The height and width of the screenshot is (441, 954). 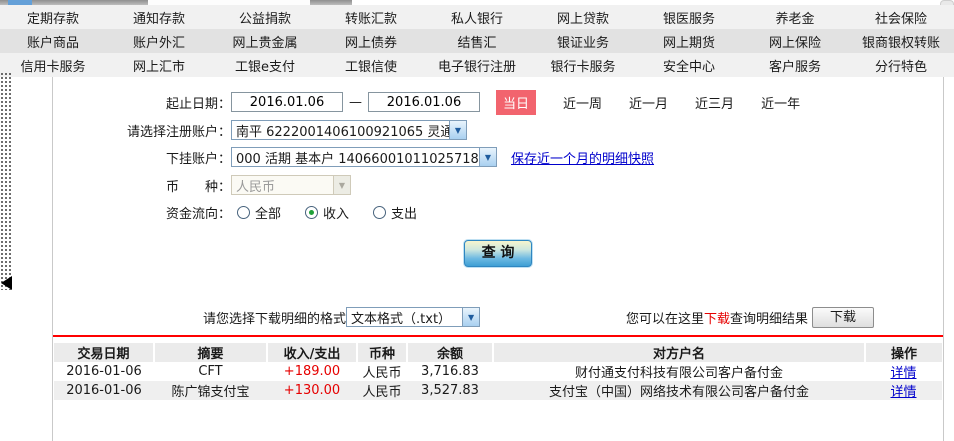 What do you see at coordinates (159, 41) in the screenshot?
I see `menu-item-account-forex: 账户外汇` at bounding box center [159, 41].